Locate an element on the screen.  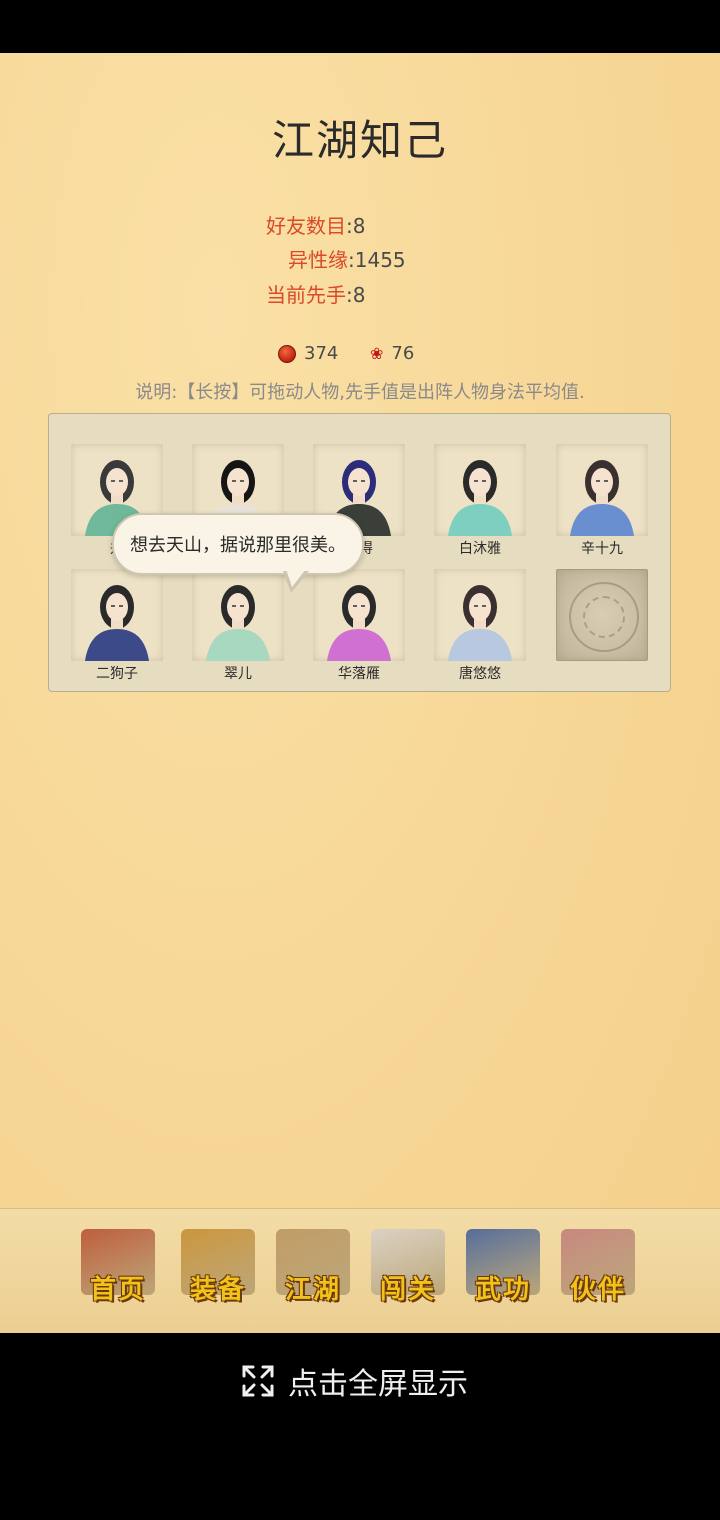
partner-card: 白沐雅 is located at coordinates (480, 501).